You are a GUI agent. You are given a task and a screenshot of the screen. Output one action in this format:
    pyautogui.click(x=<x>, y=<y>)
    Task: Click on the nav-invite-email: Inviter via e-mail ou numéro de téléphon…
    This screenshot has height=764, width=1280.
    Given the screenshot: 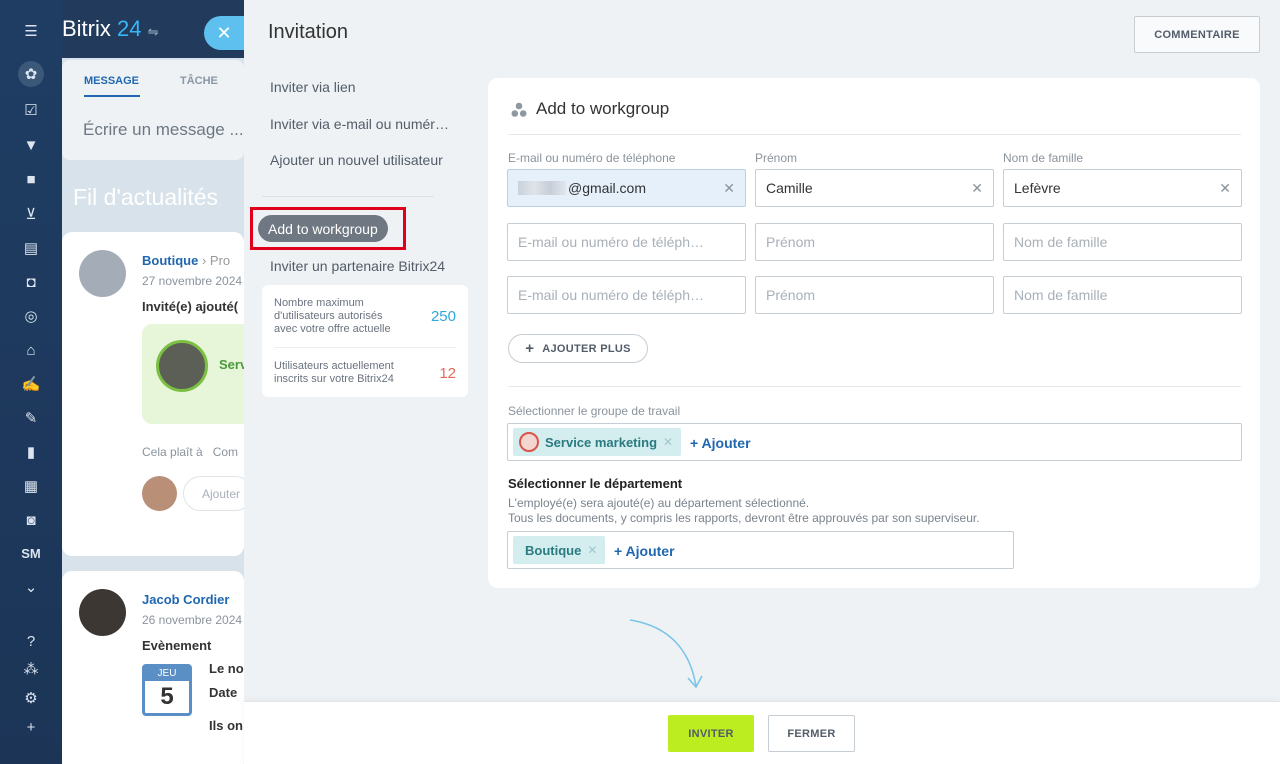 What is the action you would take?
    pyautogui.click(x=360, y=124)
    